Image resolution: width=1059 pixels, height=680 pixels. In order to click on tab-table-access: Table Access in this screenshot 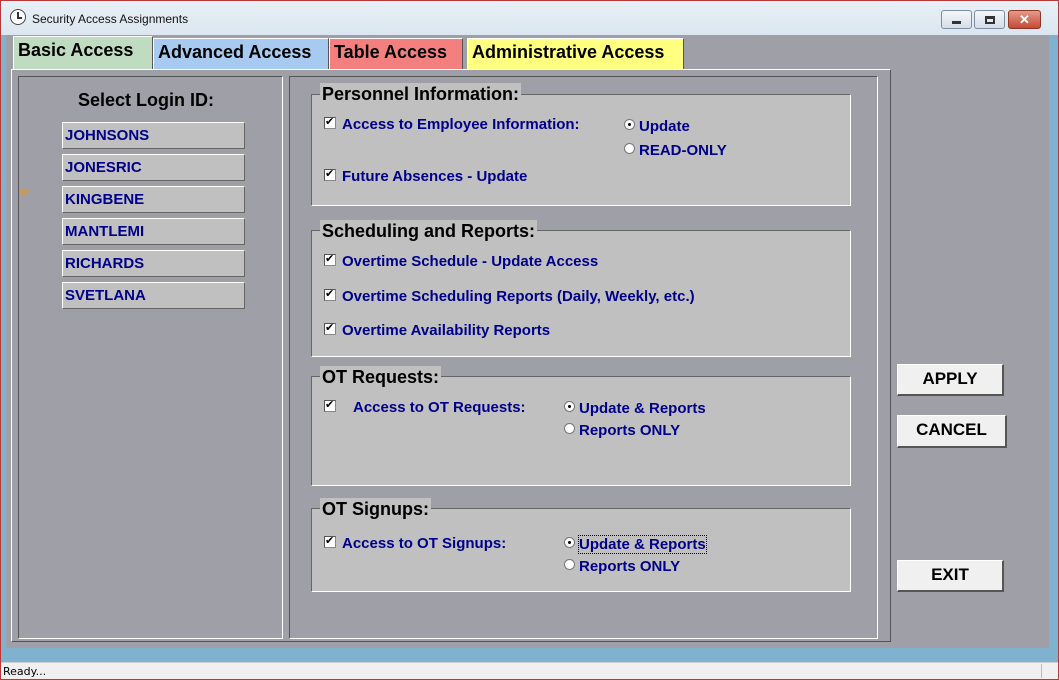, I will do `click(396, 53)`.